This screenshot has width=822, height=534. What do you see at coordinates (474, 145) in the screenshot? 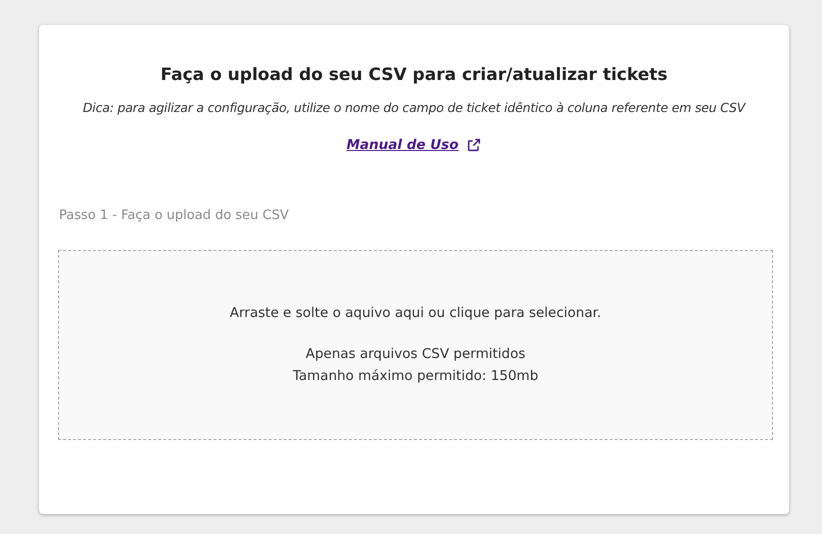
I see `external-link-icon` at bounding box center [474, 145].